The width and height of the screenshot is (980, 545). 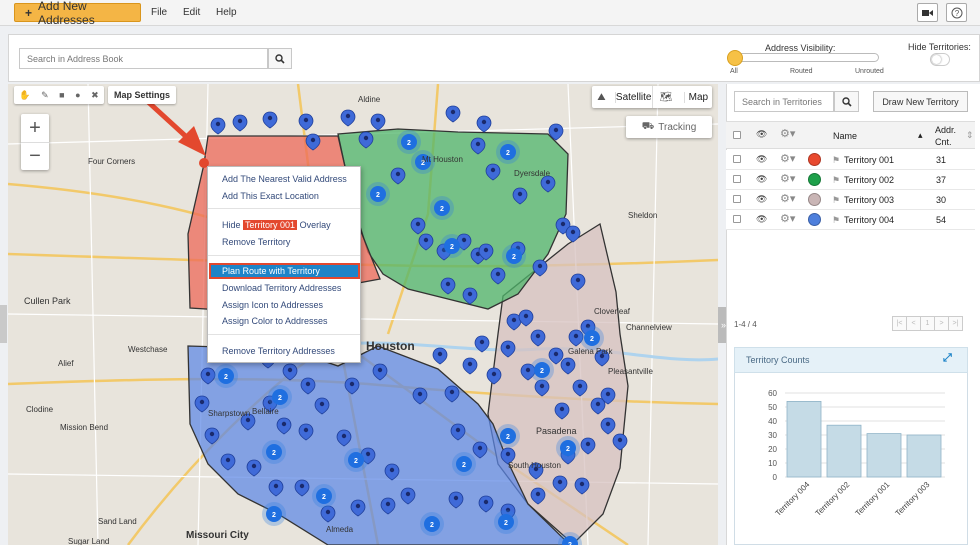 What do you see at coordinates (950, 136) in the screenshot?
I see `column-address-count-header: Addr. Cnt.` at bounding box center [950, 136].